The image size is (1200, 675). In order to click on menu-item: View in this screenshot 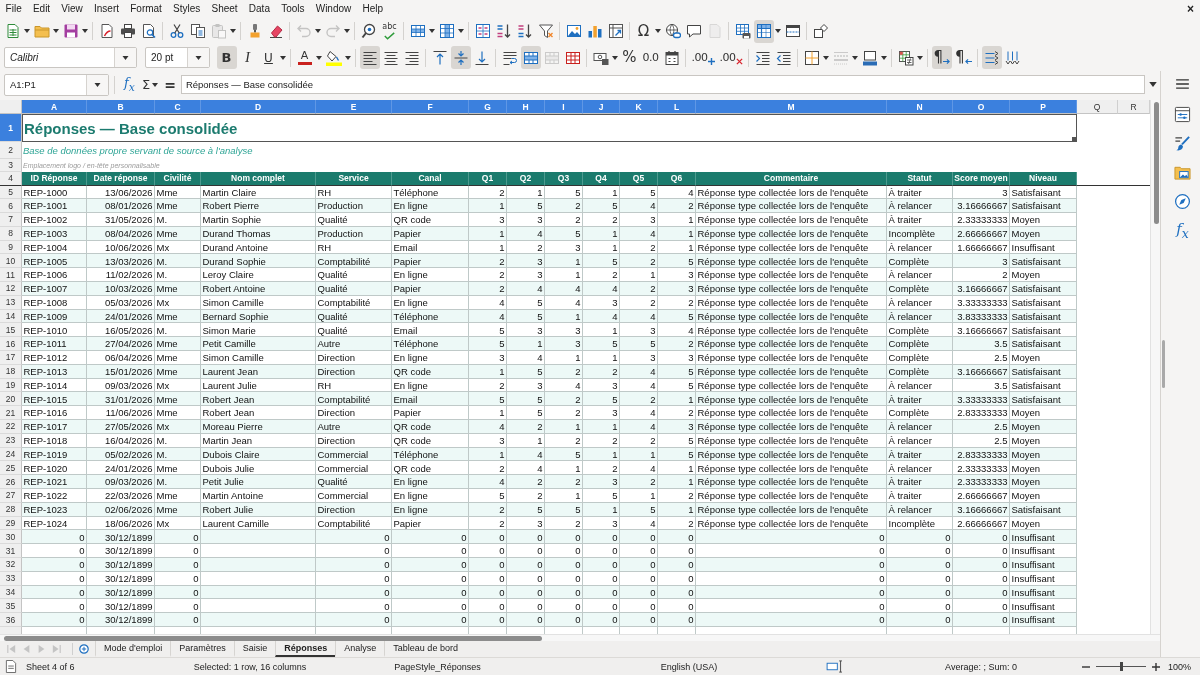, I will do `click(72, 9)`.